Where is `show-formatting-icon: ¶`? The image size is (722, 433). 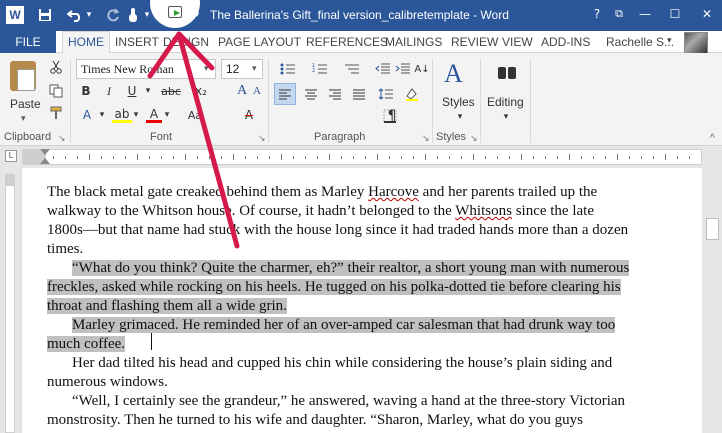
show-formatting-icon: ¶ is located at coordinates (392, 116).